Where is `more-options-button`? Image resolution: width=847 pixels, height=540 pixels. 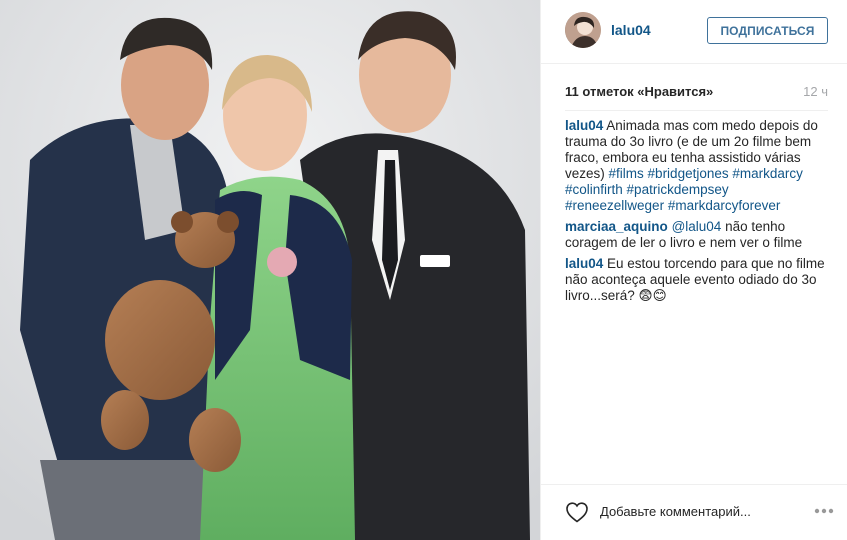
more-options-button is located at coordinates (824, 511).